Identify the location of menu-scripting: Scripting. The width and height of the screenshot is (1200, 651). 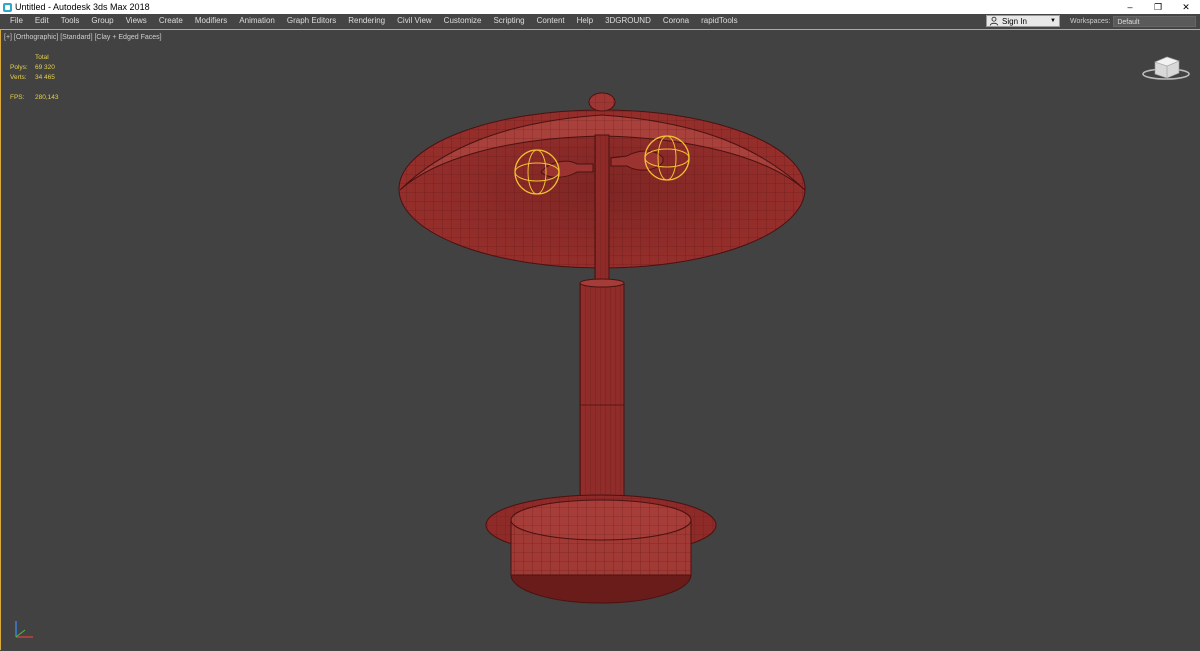
(508, 21).